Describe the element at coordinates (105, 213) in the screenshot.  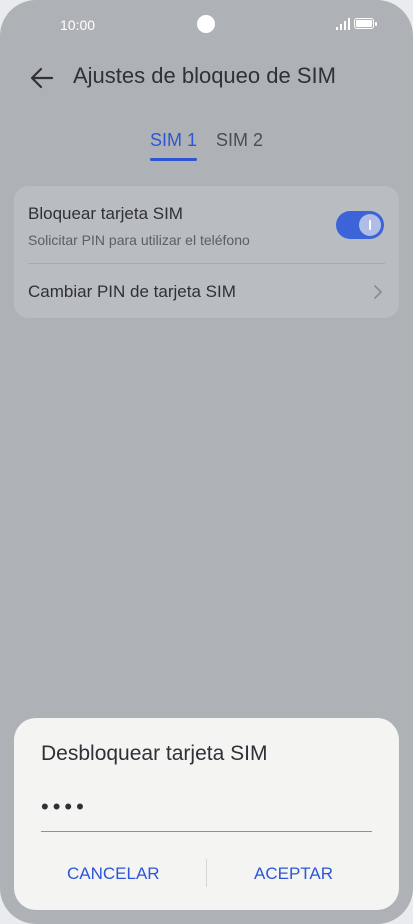
I see `lock-sim-title: Bloquear tarjeta SIM` at that location.